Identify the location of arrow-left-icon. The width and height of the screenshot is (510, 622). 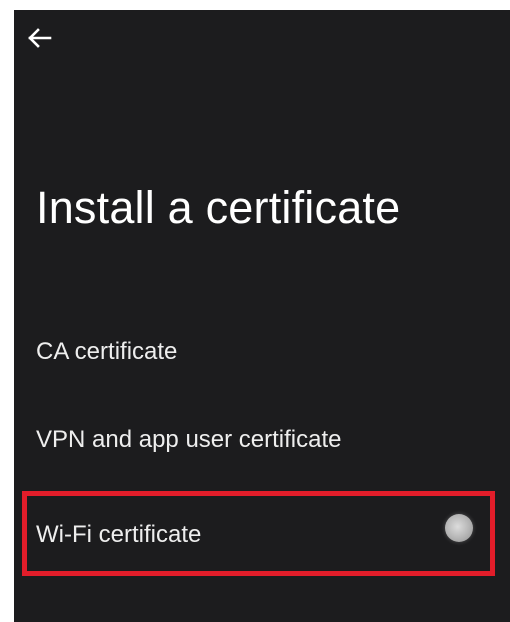
(40, 38).